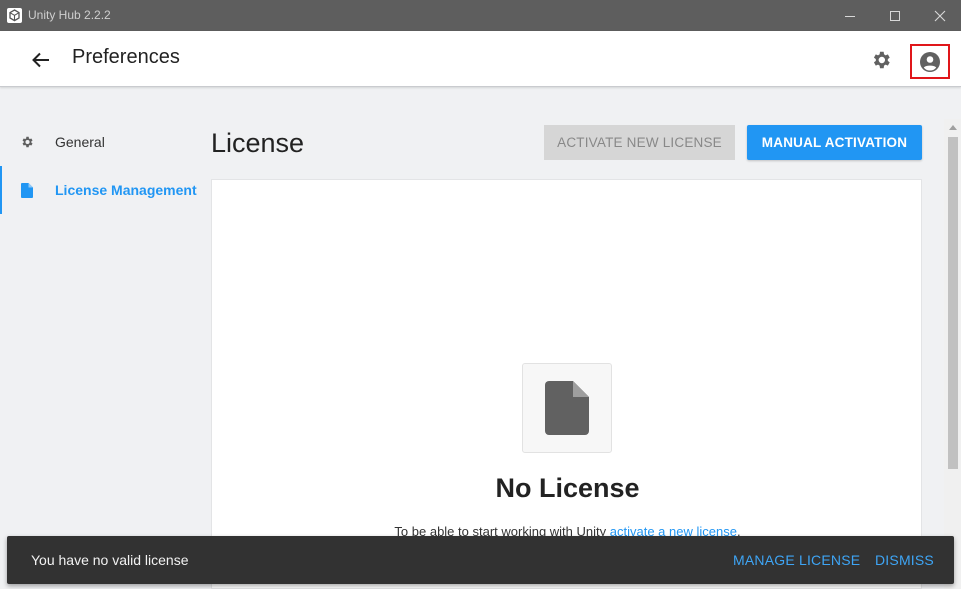  What do you see at coordinates (567, 488) in the screenshot?
I see `empty-state-title: No License` at bounding box center [567, 488].